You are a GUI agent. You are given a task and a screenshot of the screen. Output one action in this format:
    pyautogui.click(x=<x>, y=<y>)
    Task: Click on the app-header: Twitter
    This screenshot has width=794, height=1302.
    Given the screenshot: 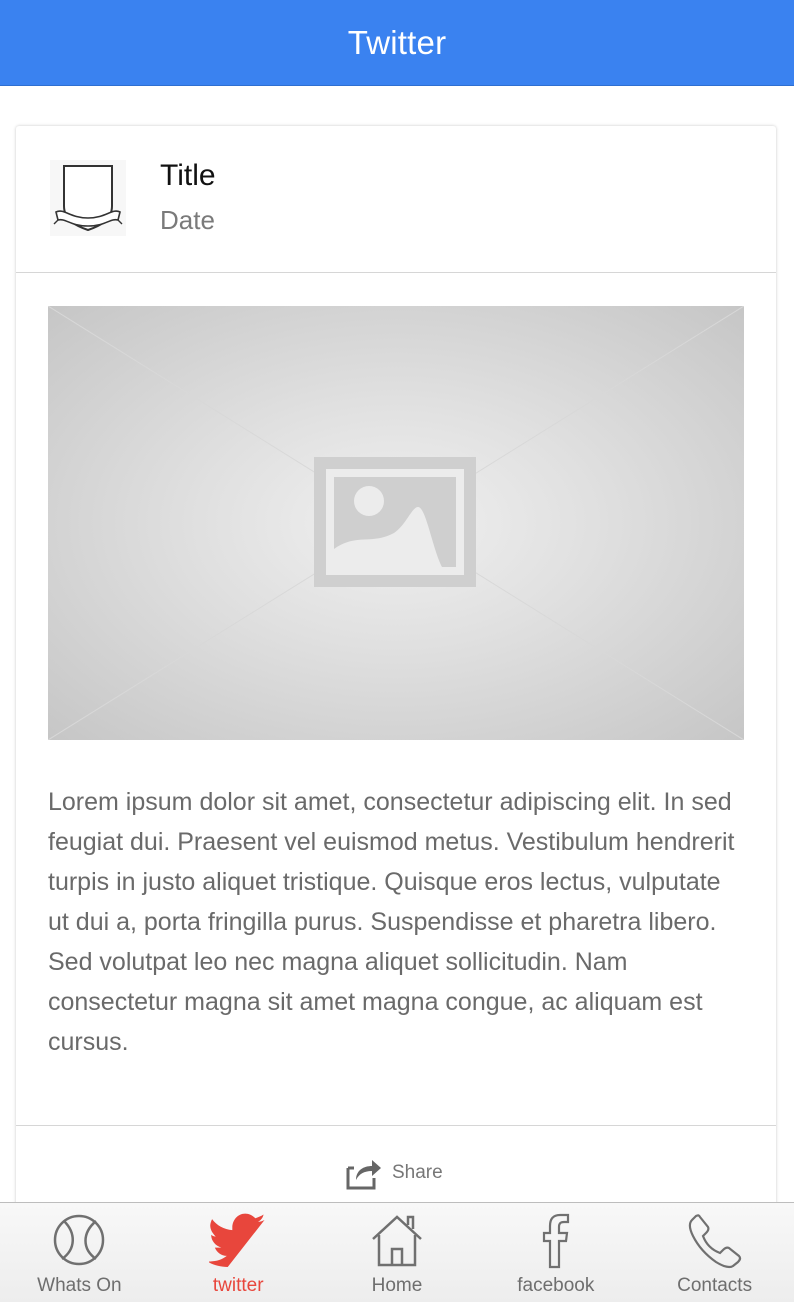 What is the action you would take?
    pyautogui.click(x=397, y=43)
    